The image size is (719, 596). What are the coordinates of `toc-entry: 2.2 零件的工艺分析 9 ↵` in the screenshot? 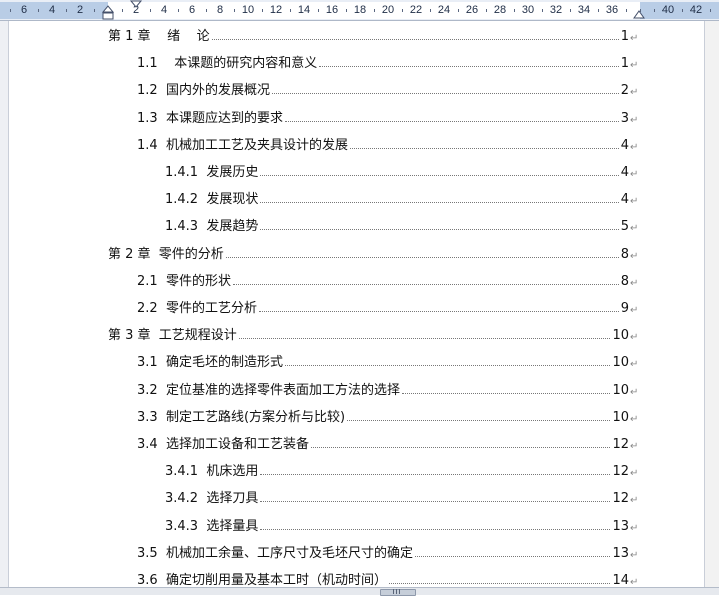 It's located at (387, 306).